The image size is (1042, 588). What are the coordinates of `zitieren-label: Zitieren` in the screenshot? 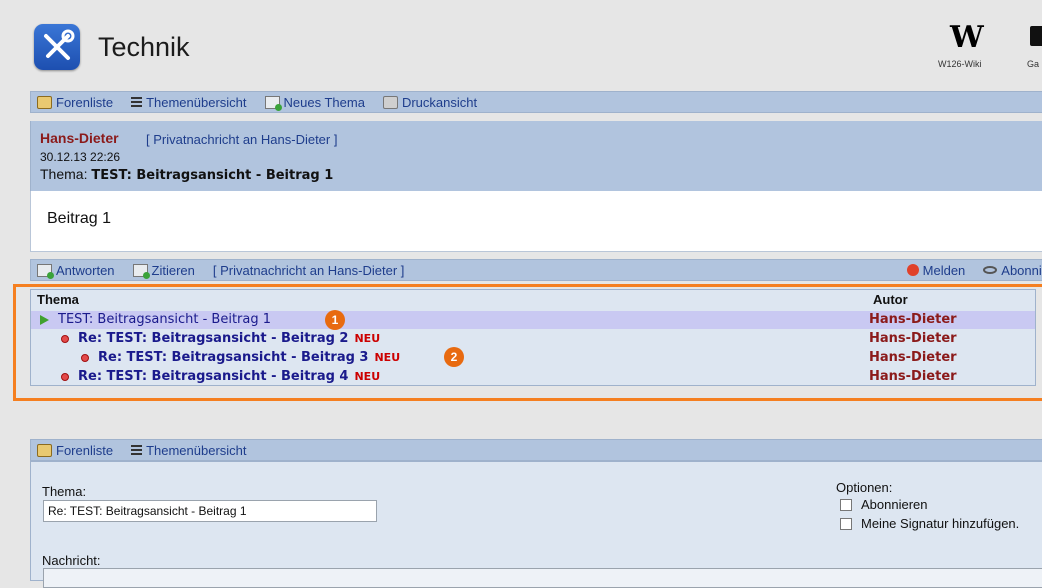 It's located at (173, 270).